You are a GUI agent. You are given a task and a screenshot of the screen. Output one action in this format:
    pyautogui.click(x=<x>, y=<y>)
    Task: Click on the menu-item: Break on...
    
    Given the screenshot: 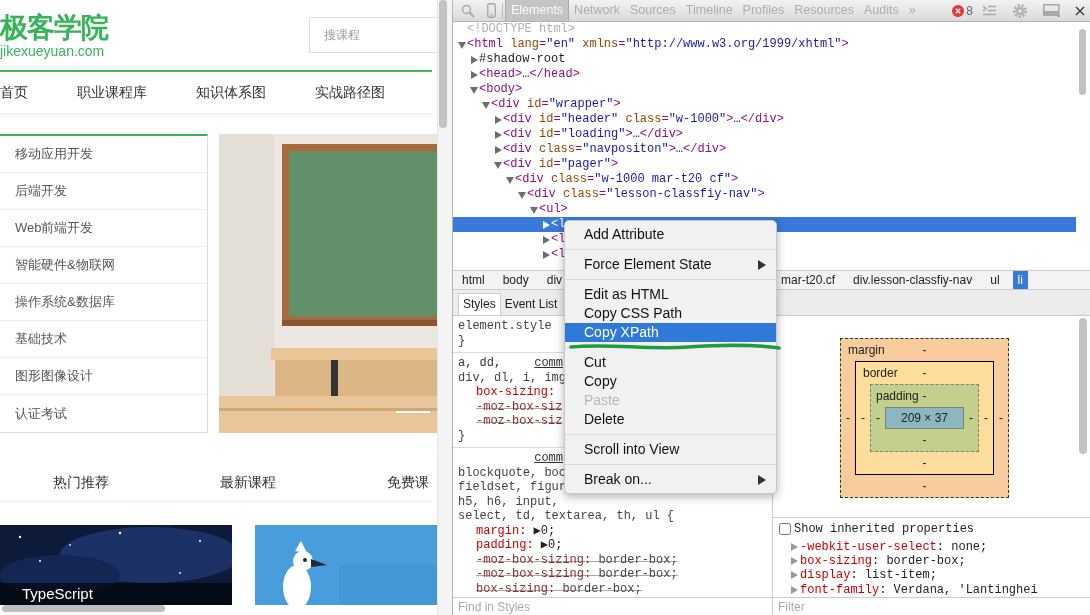 What is the action you would take?
    pyautogui.click(x=670, y=479)
    